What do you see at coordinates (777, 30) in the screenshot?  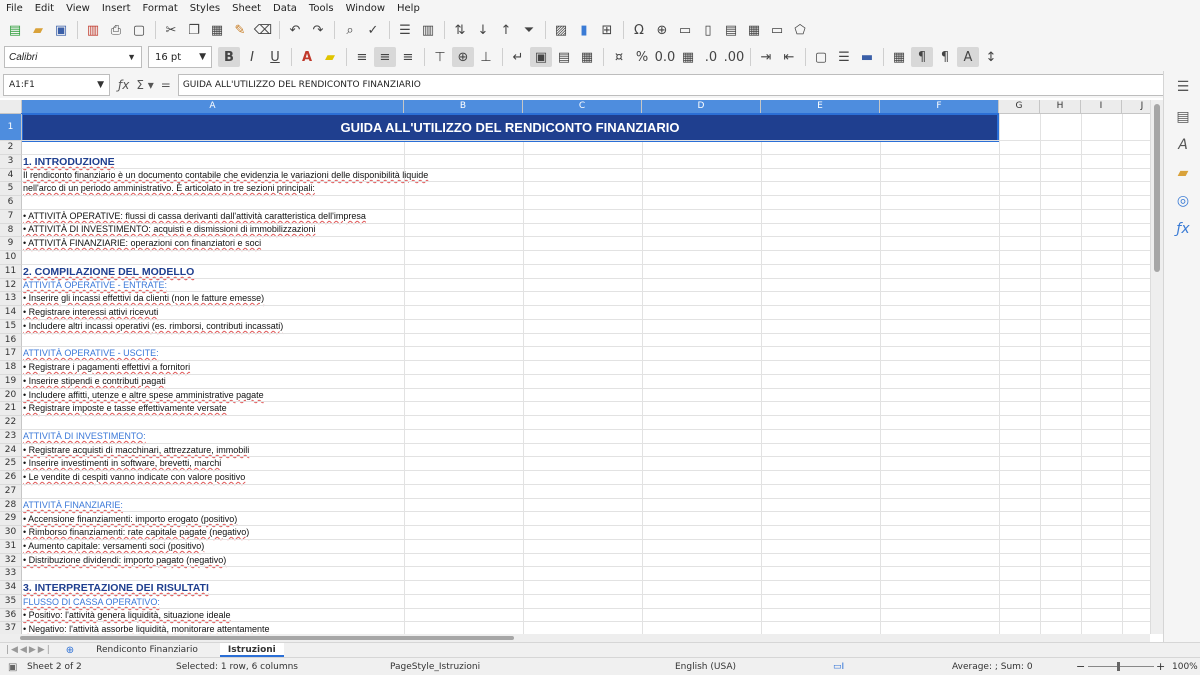 I see `split-window-icon: ▭` at bounding box center [777, 30].